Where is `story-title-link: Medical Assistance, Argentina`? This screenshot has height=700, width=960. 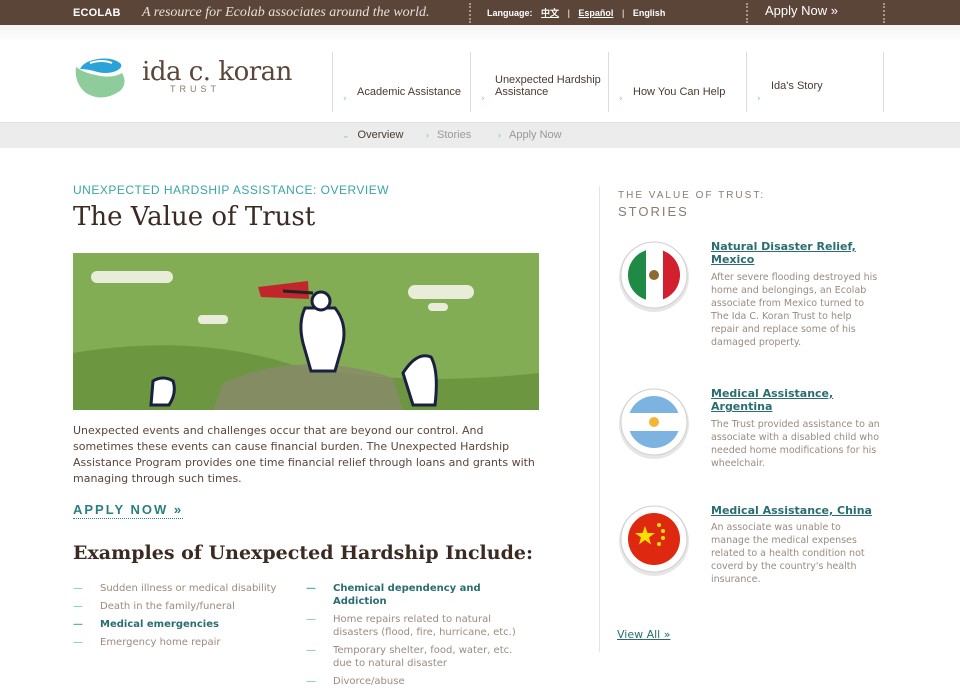
story-title-link: Medical Assistance, Argentina is located at coordinates (796, 400).